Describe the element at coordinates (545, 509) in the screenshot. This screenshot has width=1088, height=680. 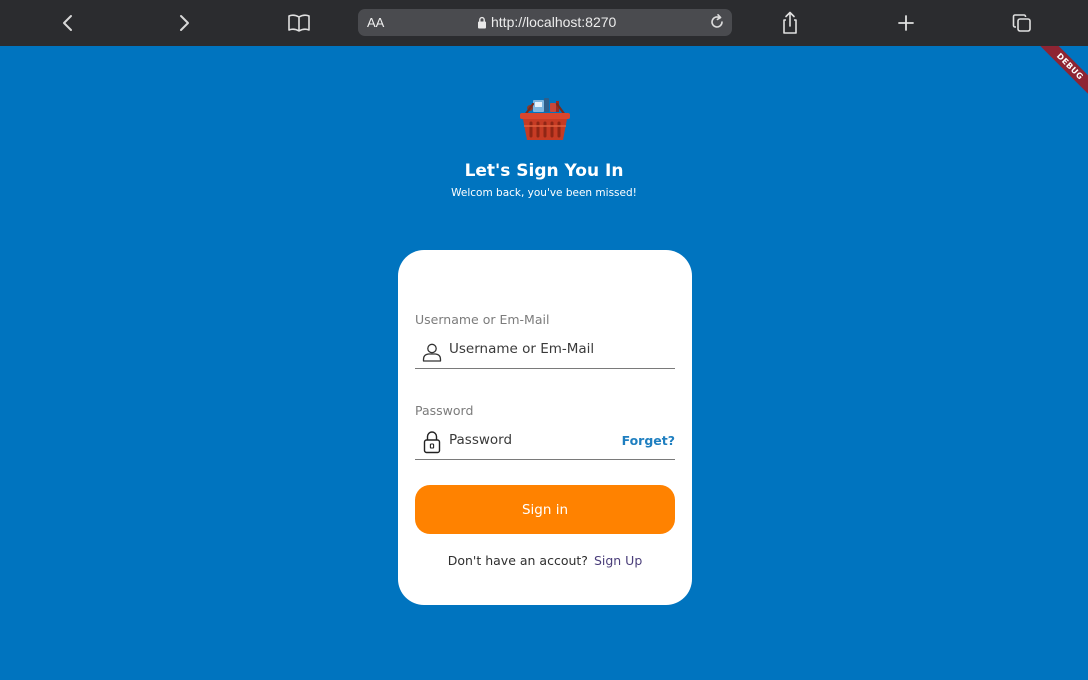
I see `sign-in-button: Sign in` at that location.